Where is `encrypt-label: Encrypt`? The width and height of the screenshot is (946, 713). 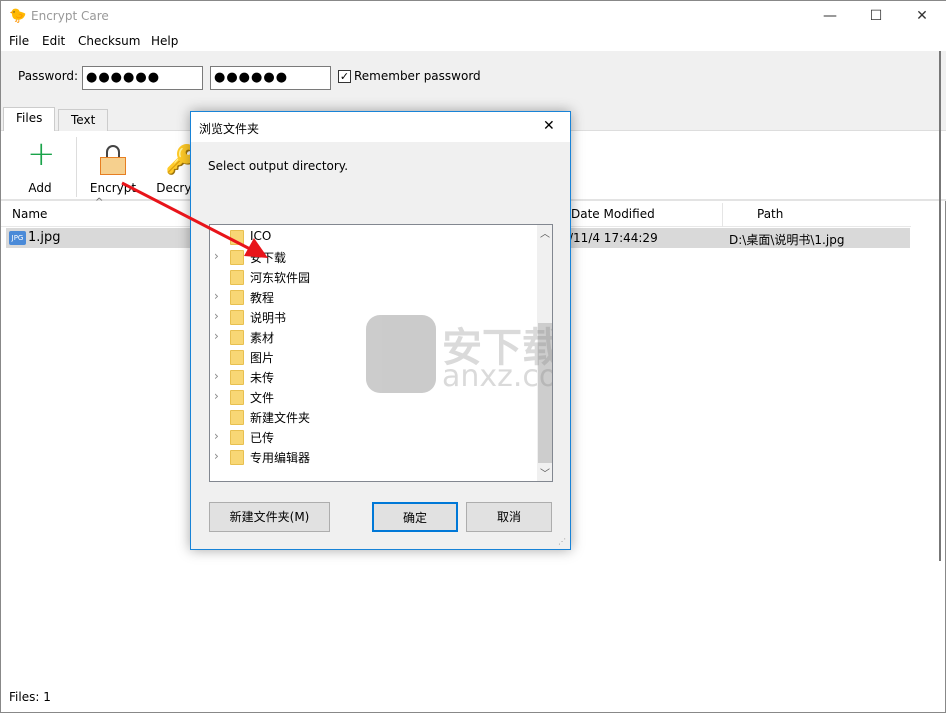 encrypt-label: Encrypt is located at coordinates (113, 188).